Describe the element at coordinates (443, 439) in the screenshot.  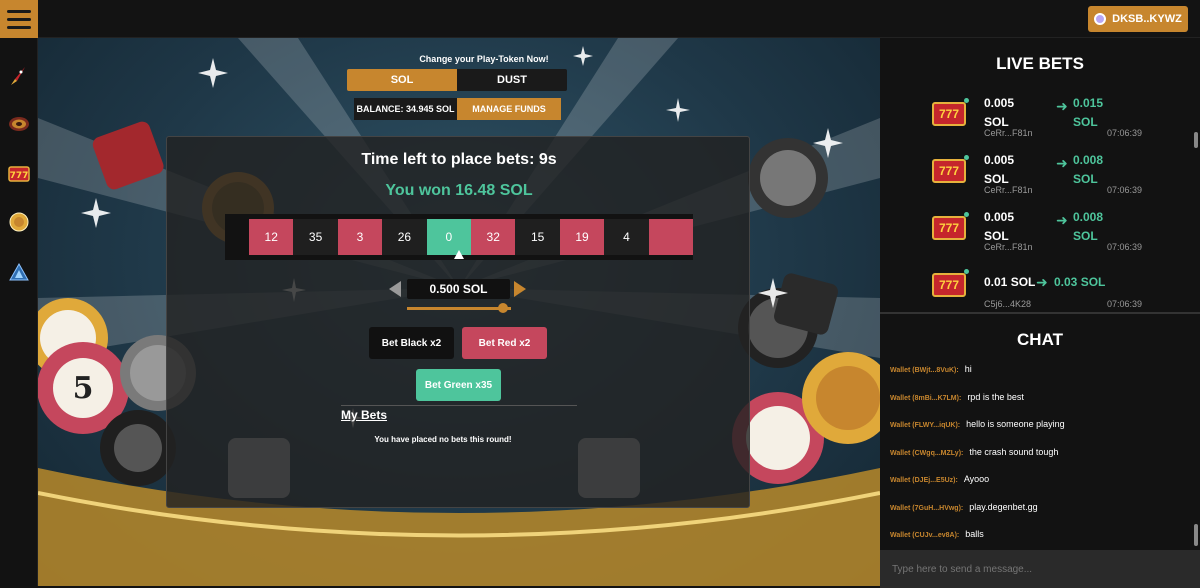
I see `no-bets-message: You have placed no bets this round!` at that location.